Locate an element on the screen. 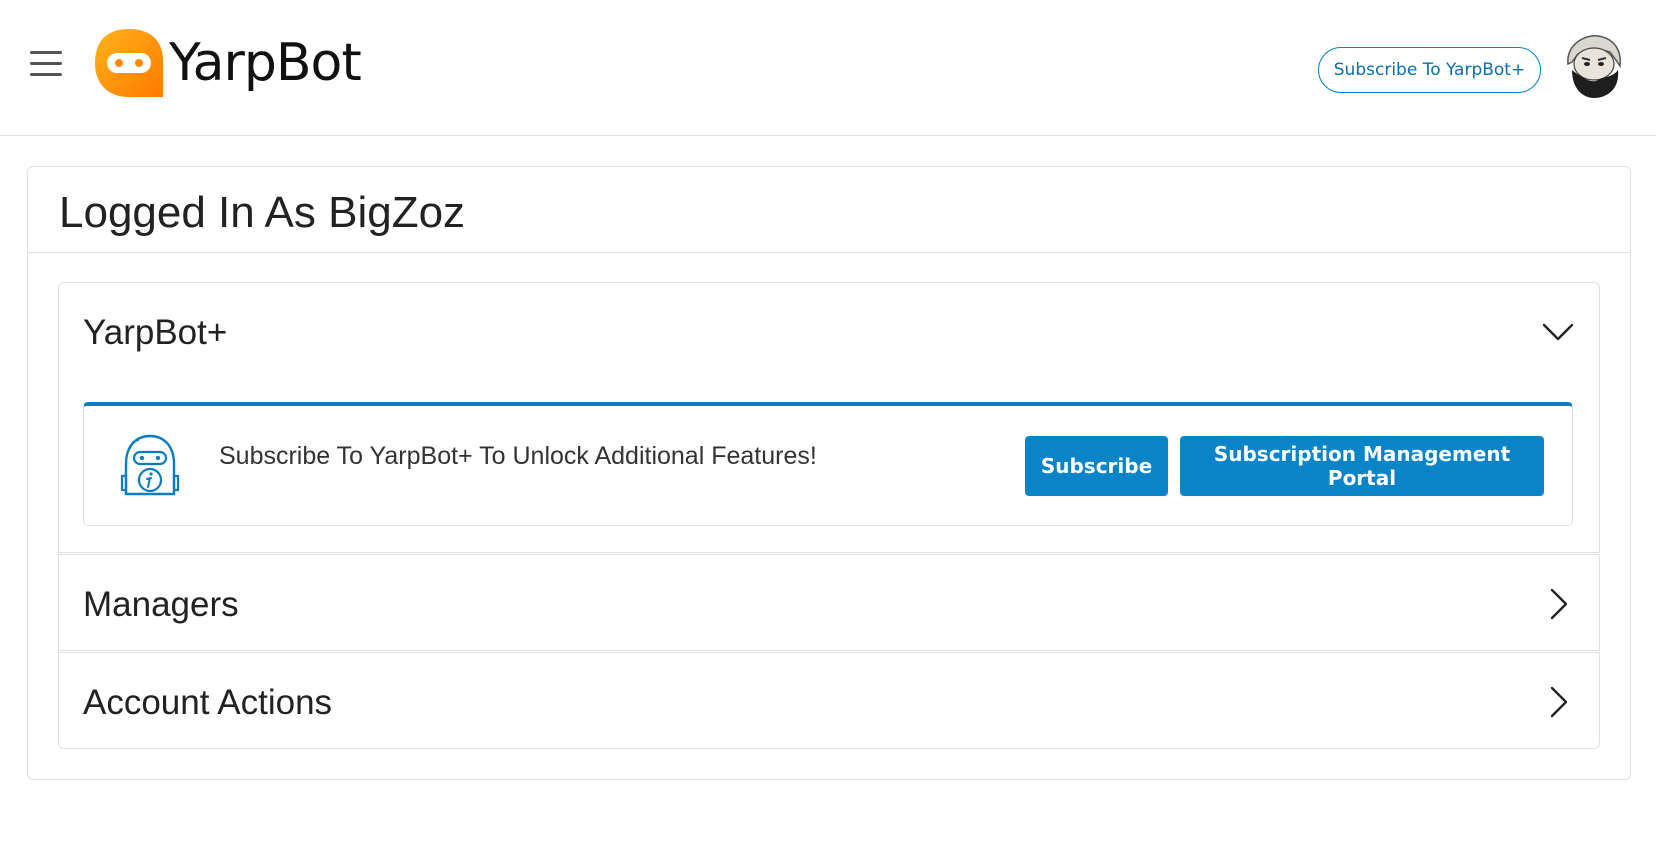 The image size is (1656, 841). yarpbot-logo-icon is located at coordinates (129, 63).